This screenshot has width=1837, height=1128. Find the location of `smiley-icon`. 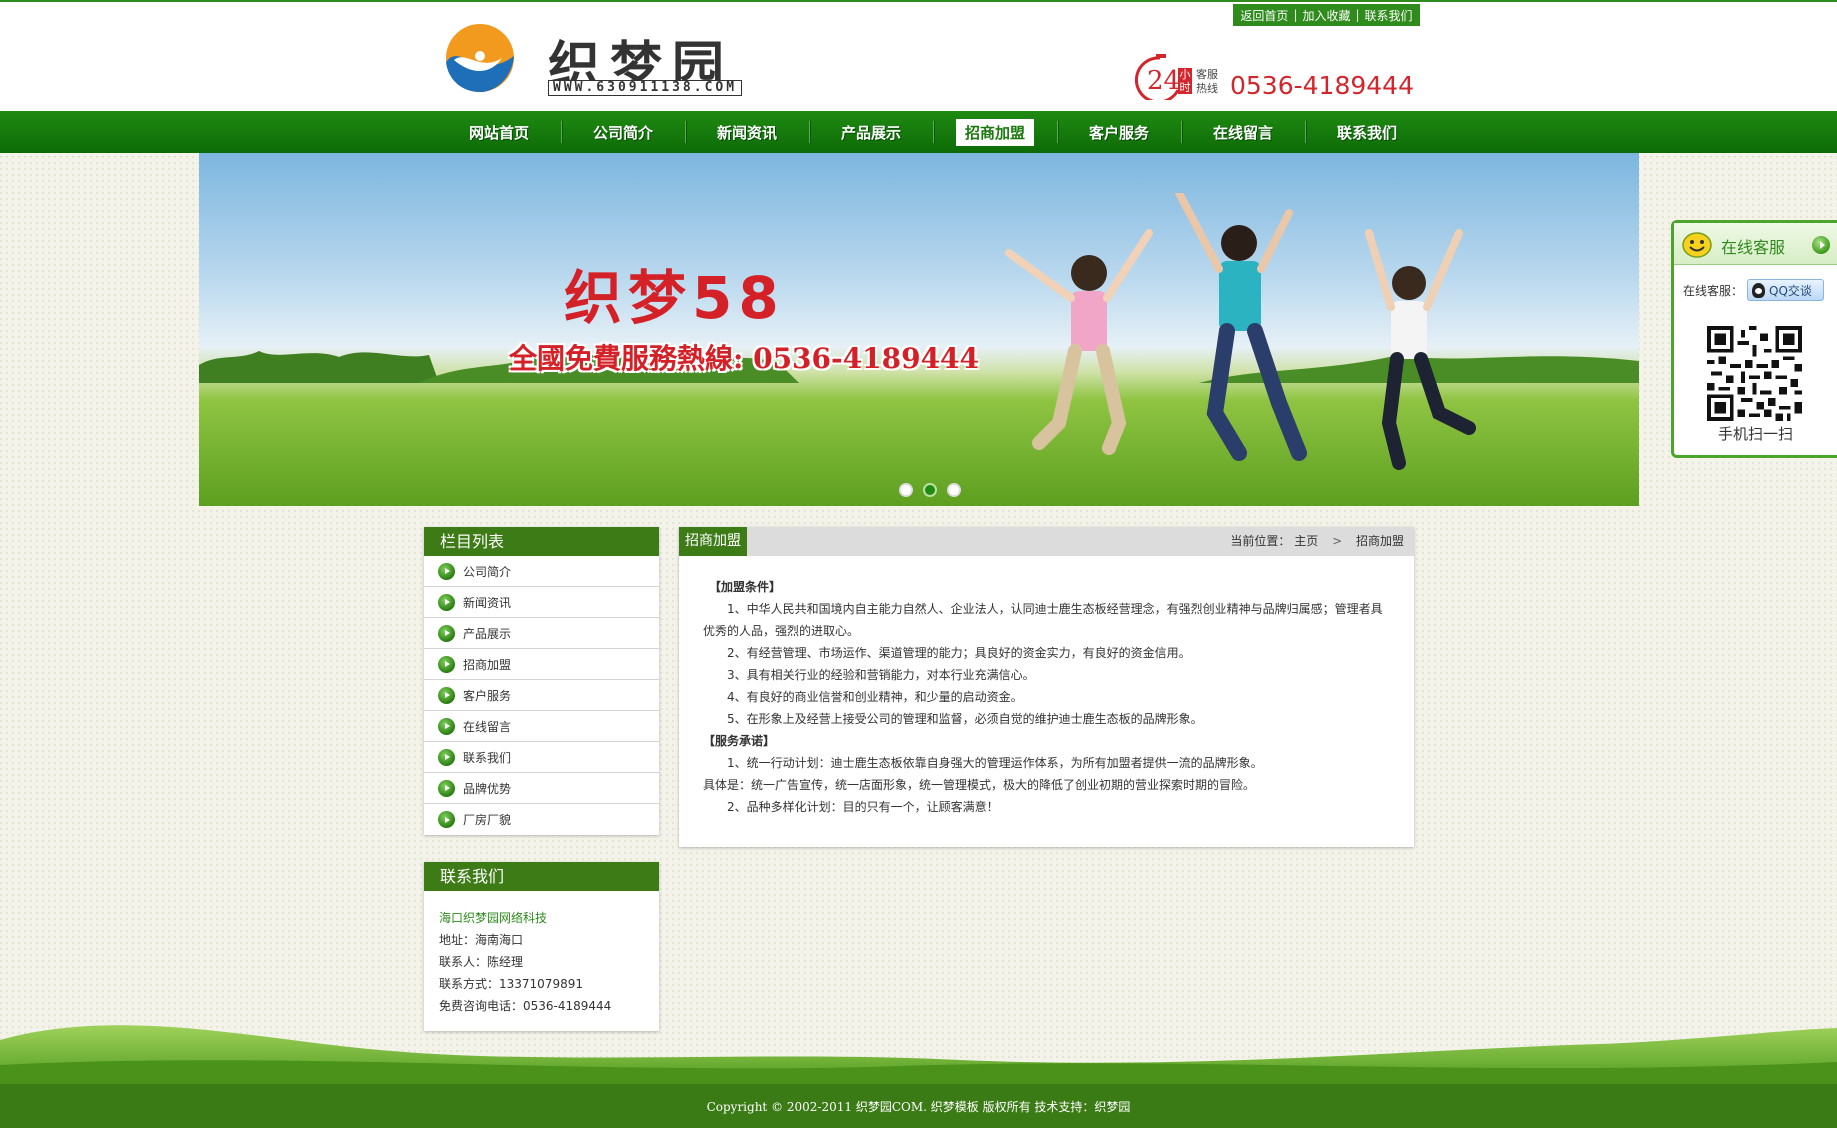

smiley-icon is located at coordinates (1697, 245).